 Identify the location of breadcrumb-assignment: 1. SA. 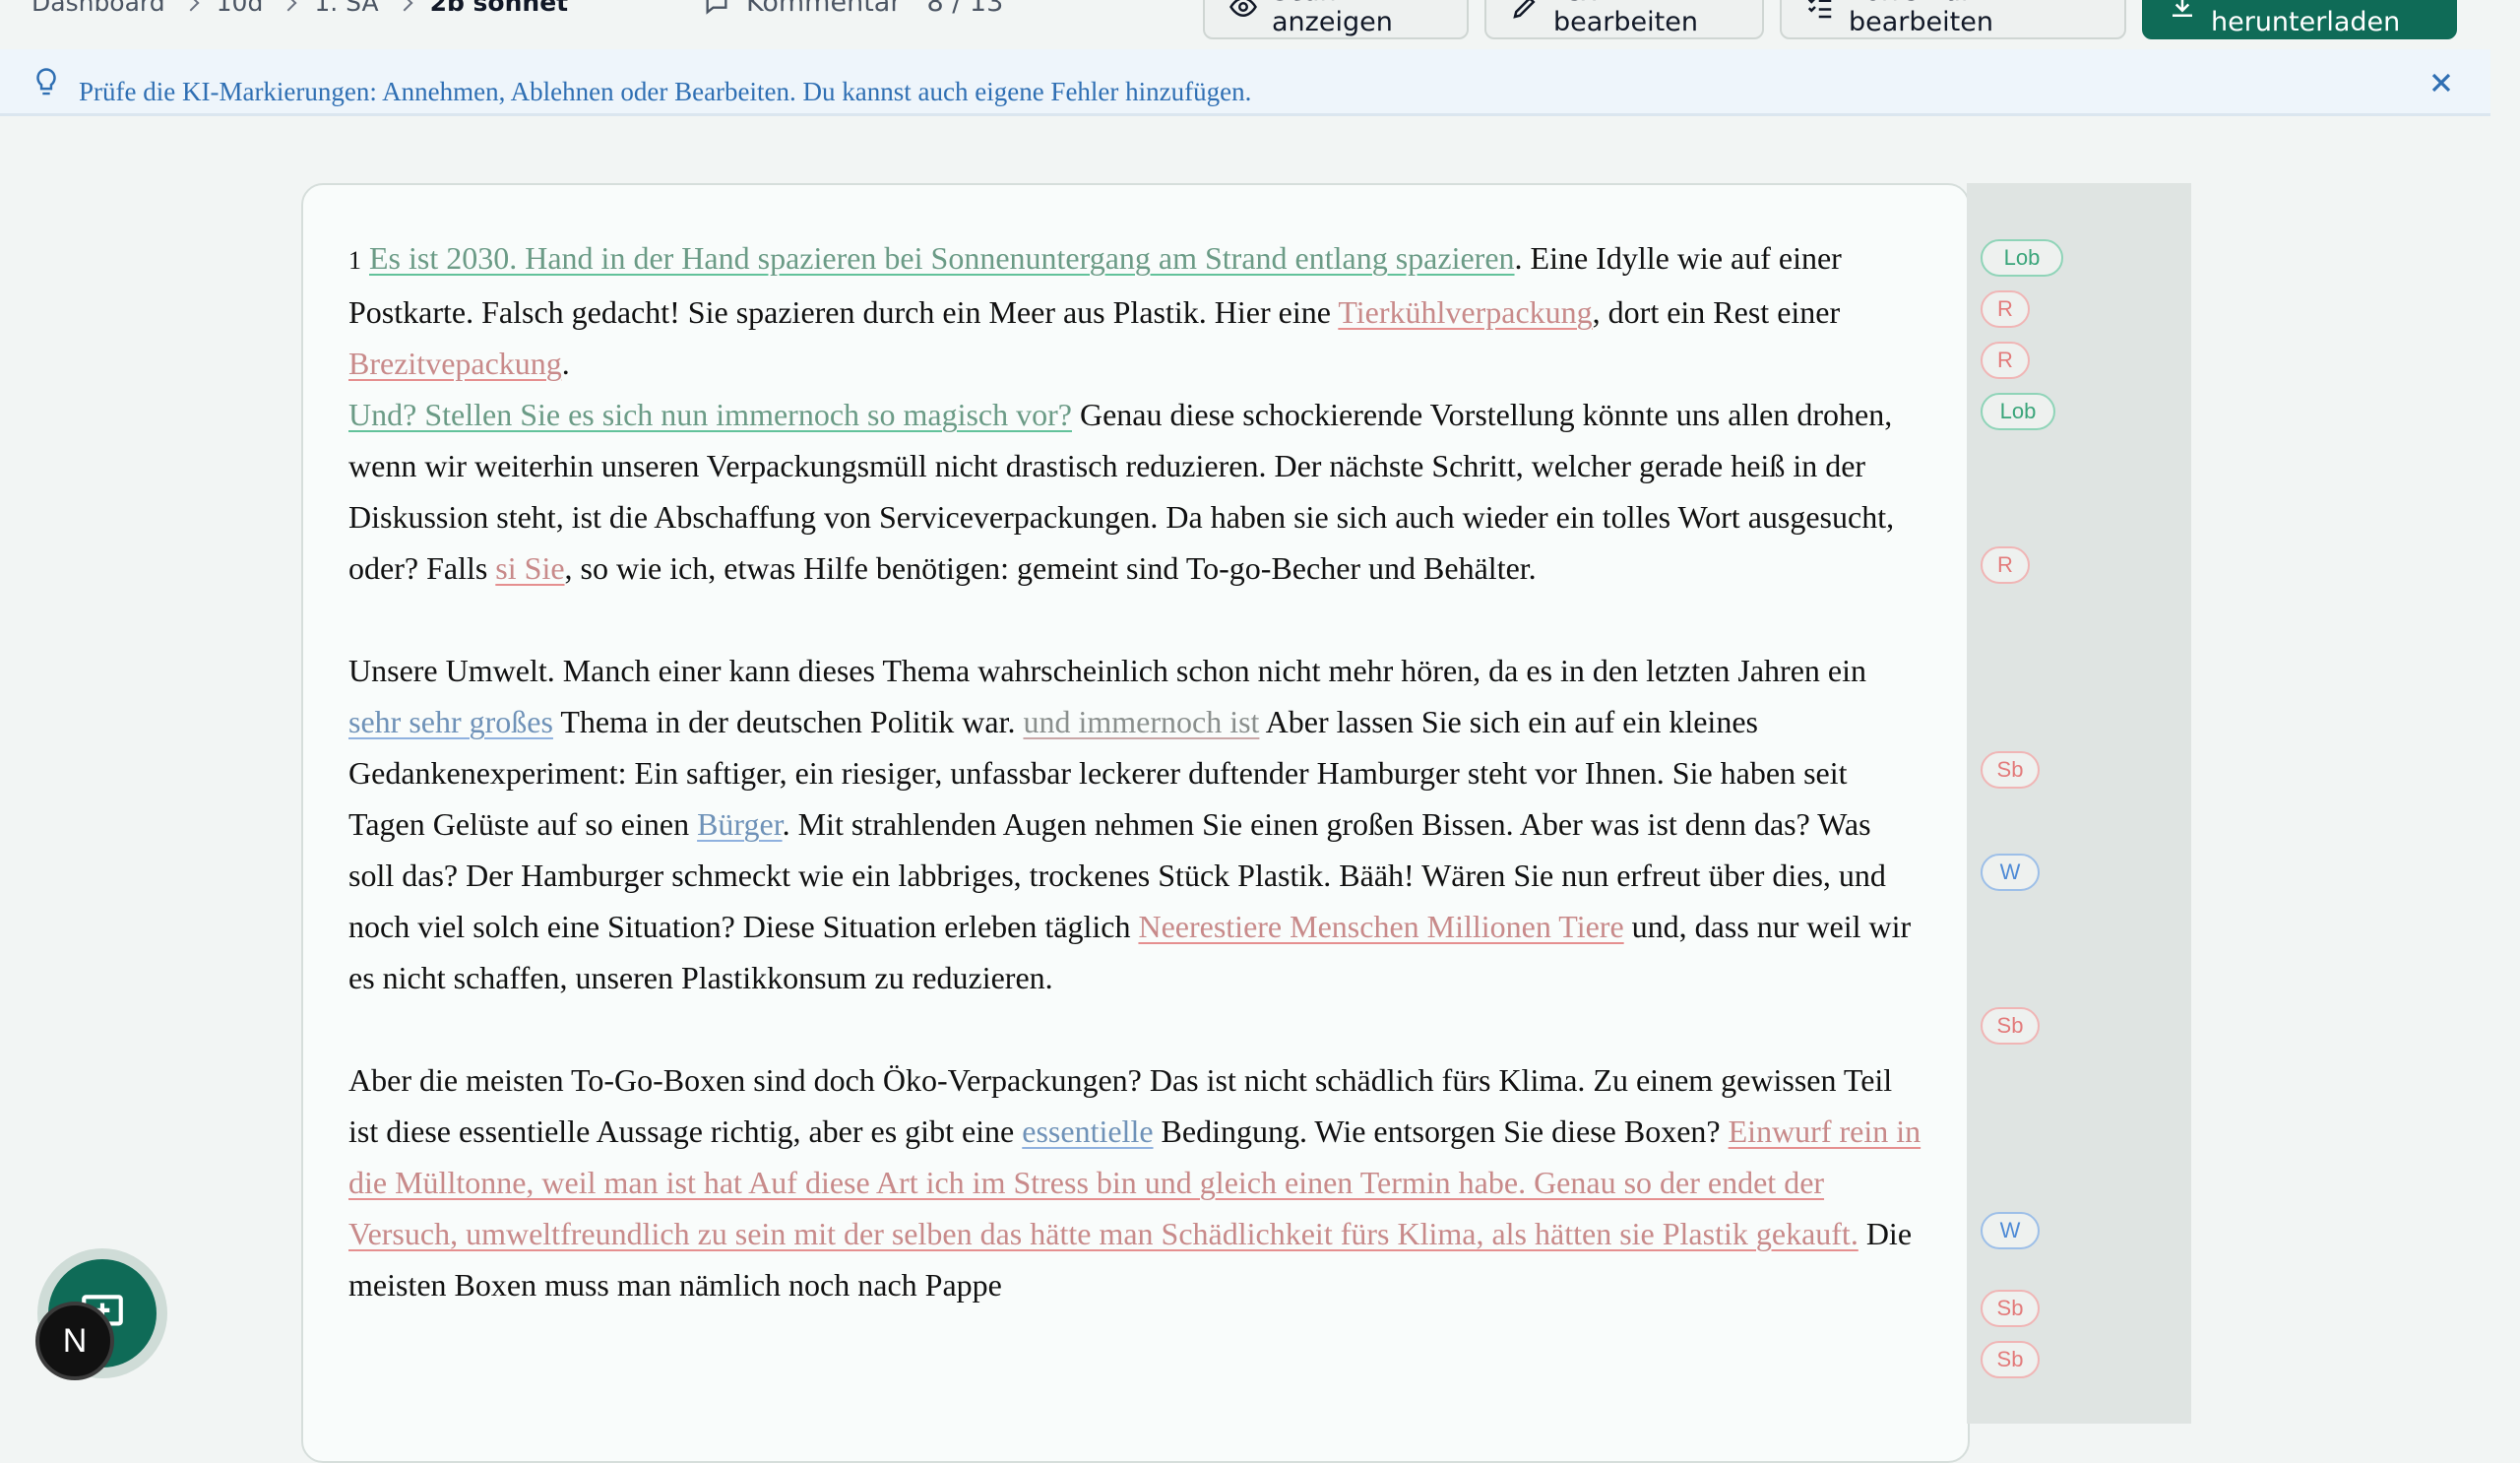
(346, 8).